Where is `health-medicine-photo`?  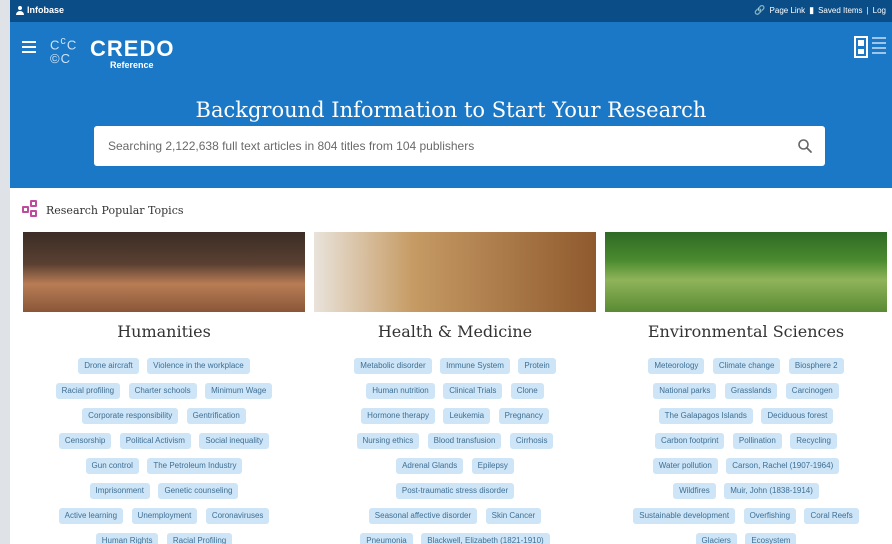
health-medicine-photo is located at coordinates (455, 272).